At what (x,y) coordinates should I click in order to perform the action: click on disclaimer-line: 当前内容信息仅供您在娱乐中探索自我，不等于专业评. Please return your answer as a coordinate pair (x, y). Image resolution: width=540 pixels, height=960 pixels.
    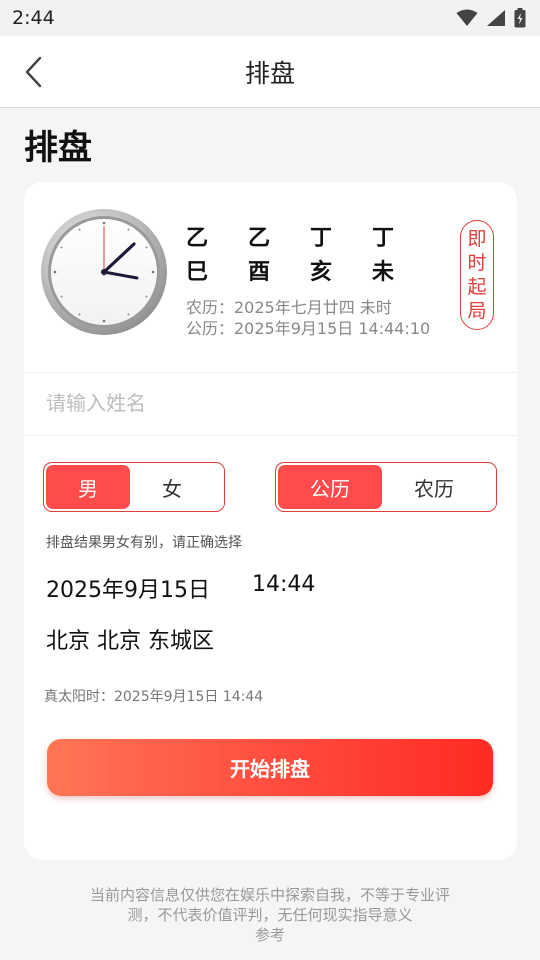
    Looking at the image, I should click on (269, 895).